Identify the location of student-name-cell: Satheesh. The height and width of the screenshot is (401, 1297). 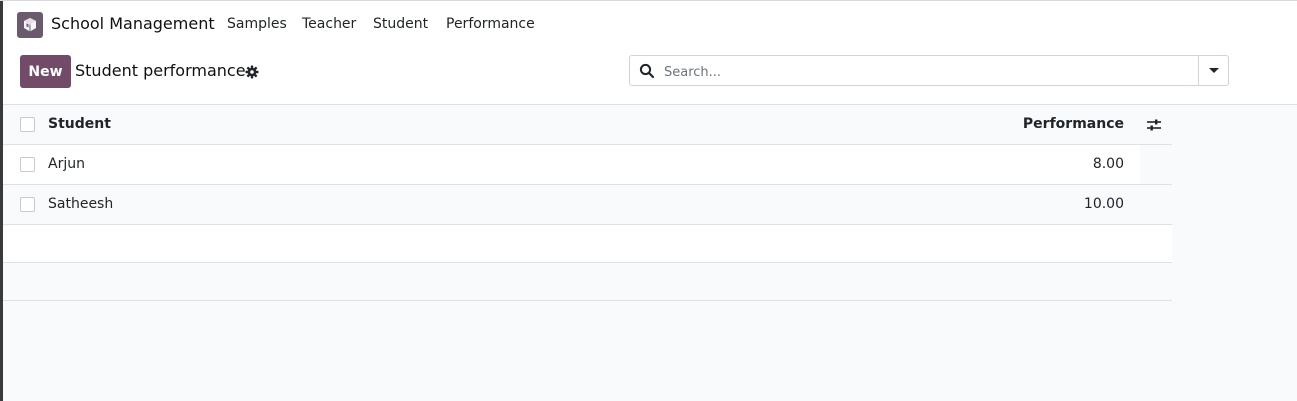
(81, 204).